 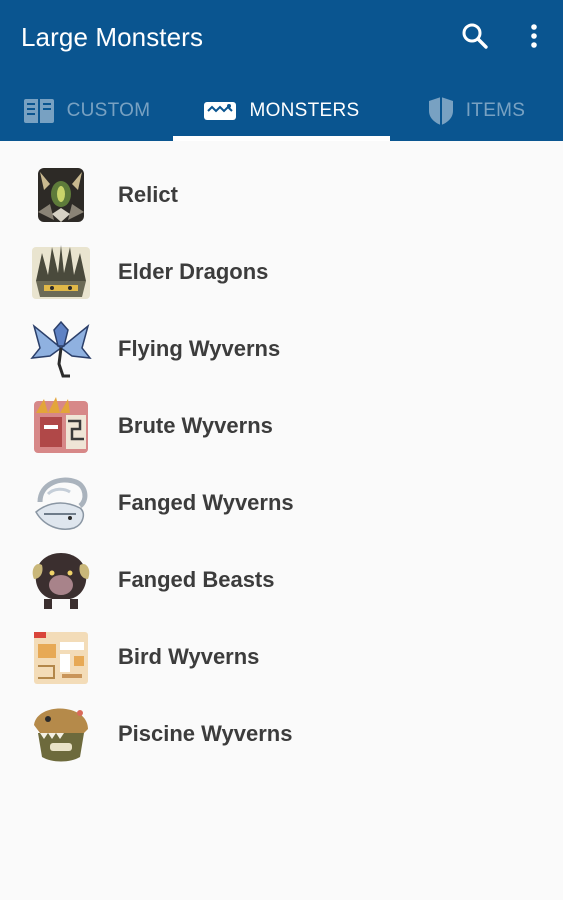 What do you see at coordinates (61, 348) in the screenshot?
I see `flying-wyvern-icon` at bounding box center [61, 348].